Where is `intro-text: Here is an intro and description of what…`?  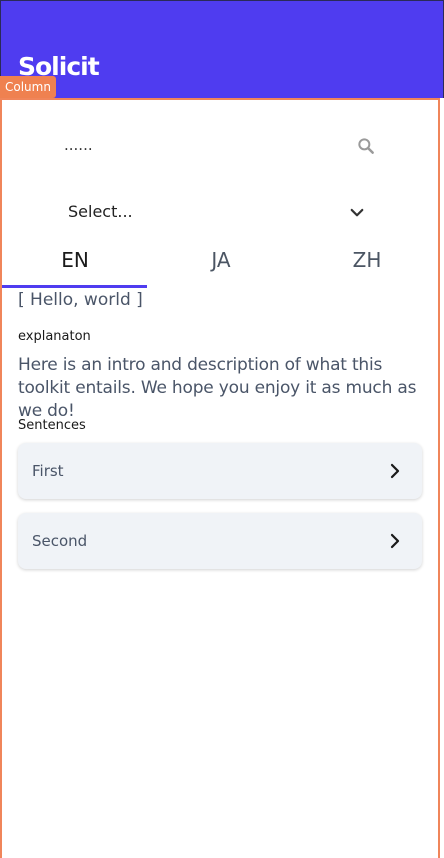 intro-text: Here is an intro and description of what… is located at coordinates (217, 388).